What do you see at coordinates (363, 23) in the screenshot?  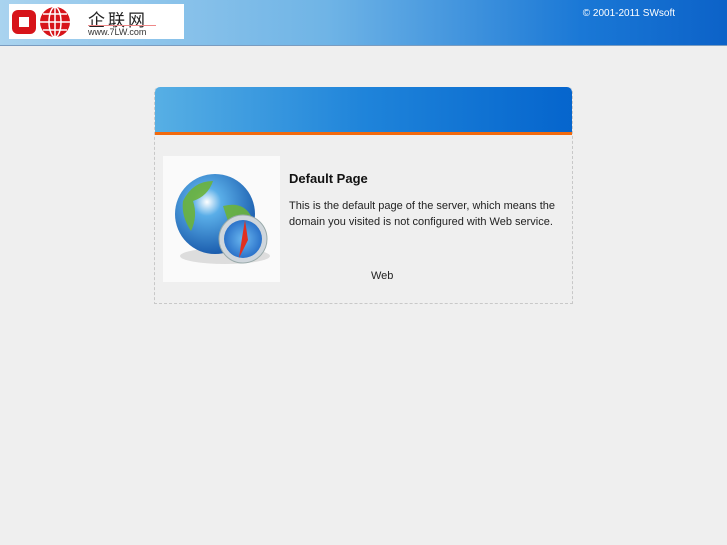 I see `top-banner: 企联网 www.7LW.com © 2001-2011 SWsoft` at bounding box center [363, 23].